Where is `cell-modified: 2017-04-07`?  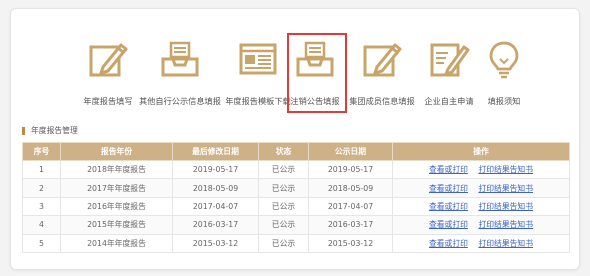
cell-modified: 2017-04-07 is located at coordinates (215, 206).